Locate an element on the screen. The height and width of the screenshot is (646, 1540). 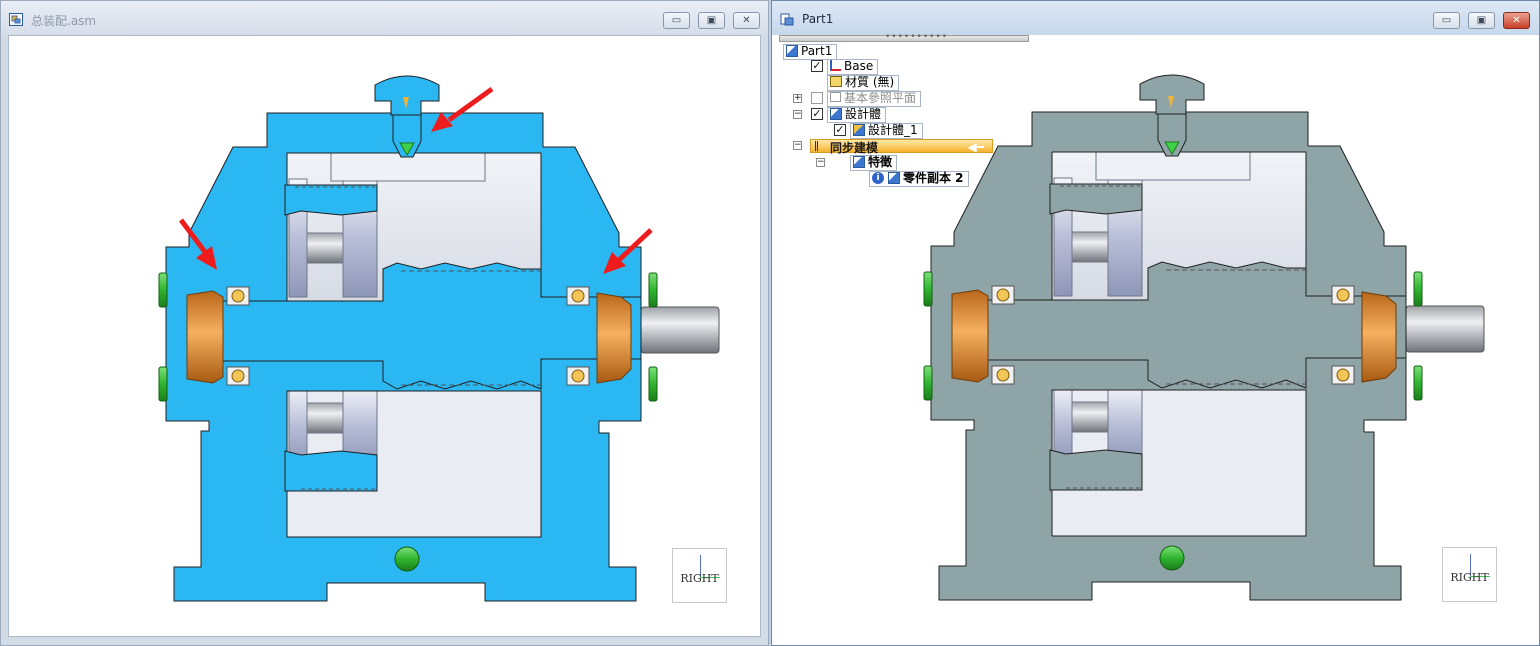
tree-node-design-bodies: 設計體 is located at coordinates (857, 115).